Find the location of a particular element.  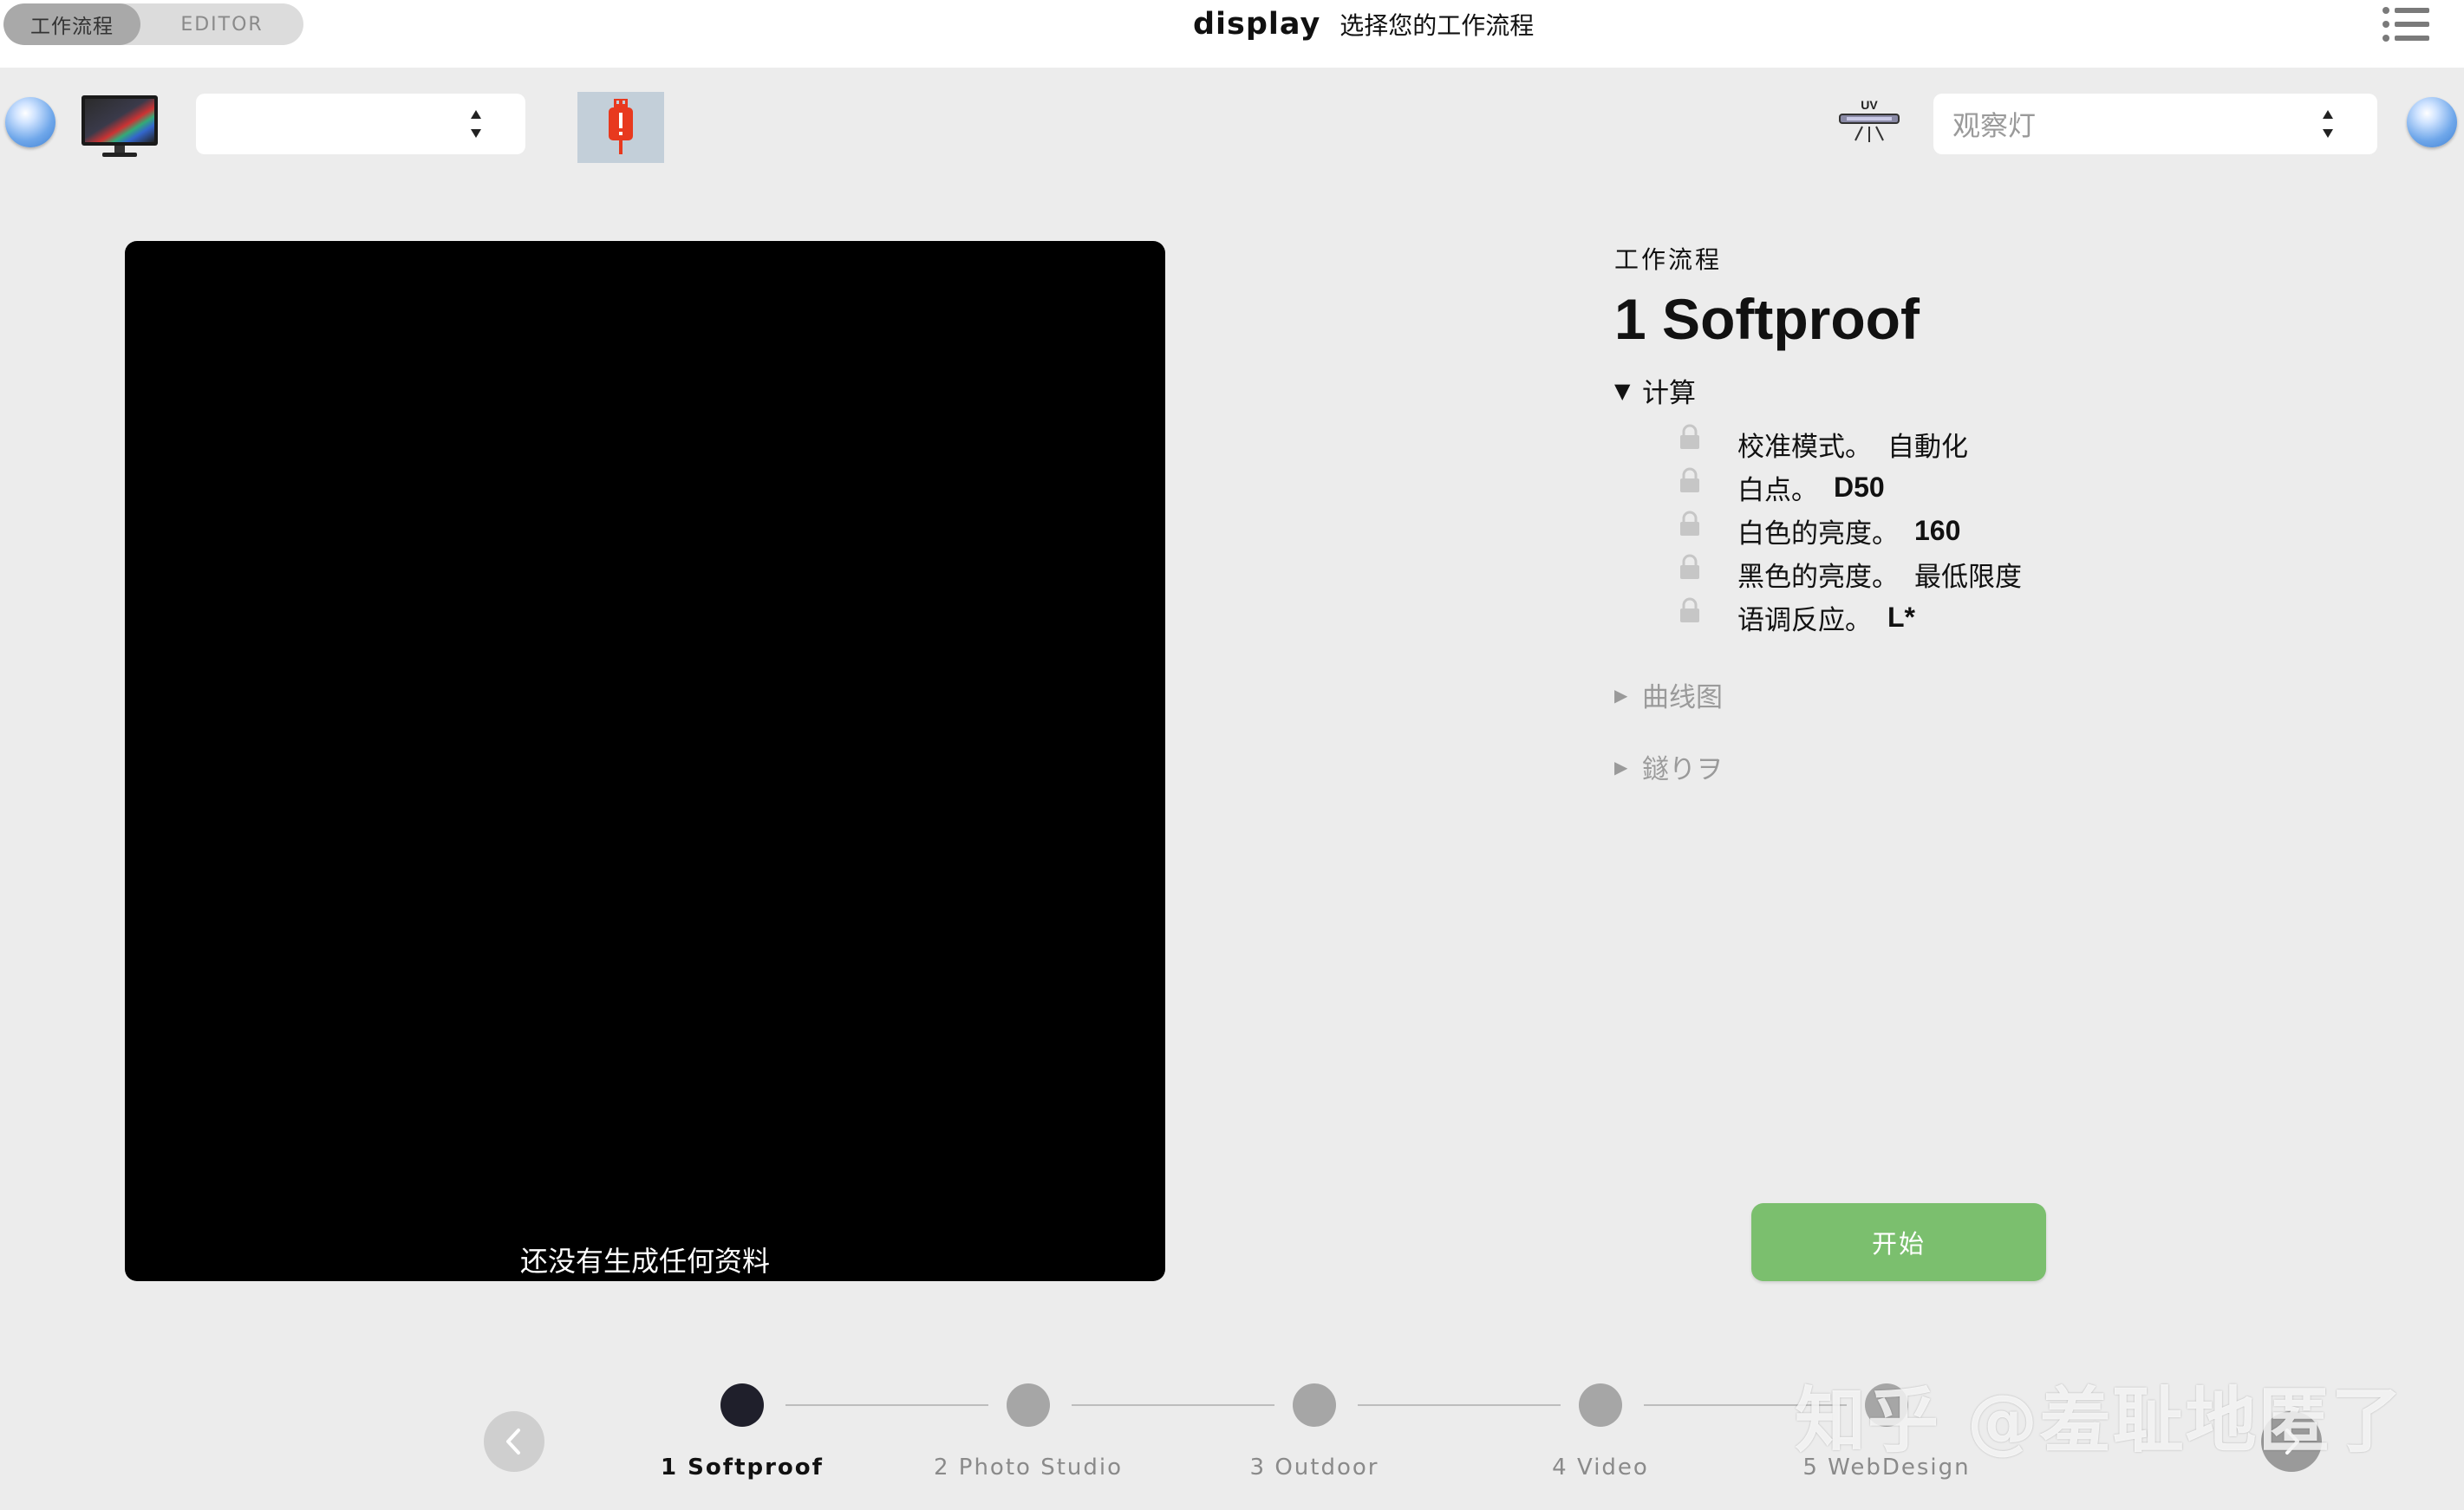

param-label: 语调反应。 is located at coordinates (1804, 620).